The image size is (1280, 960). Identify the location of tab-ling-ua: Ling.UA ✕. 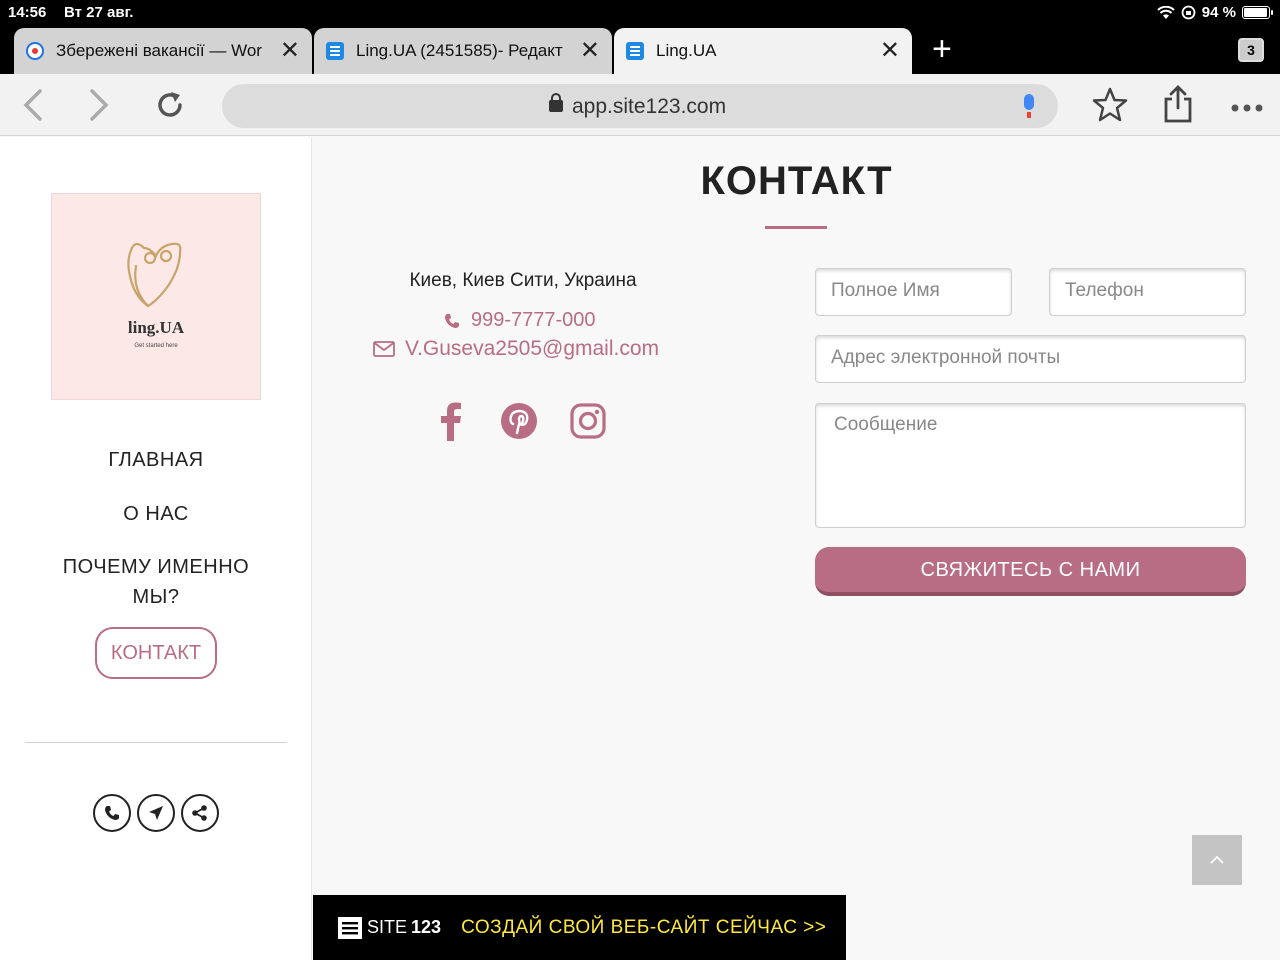
(763, 51).